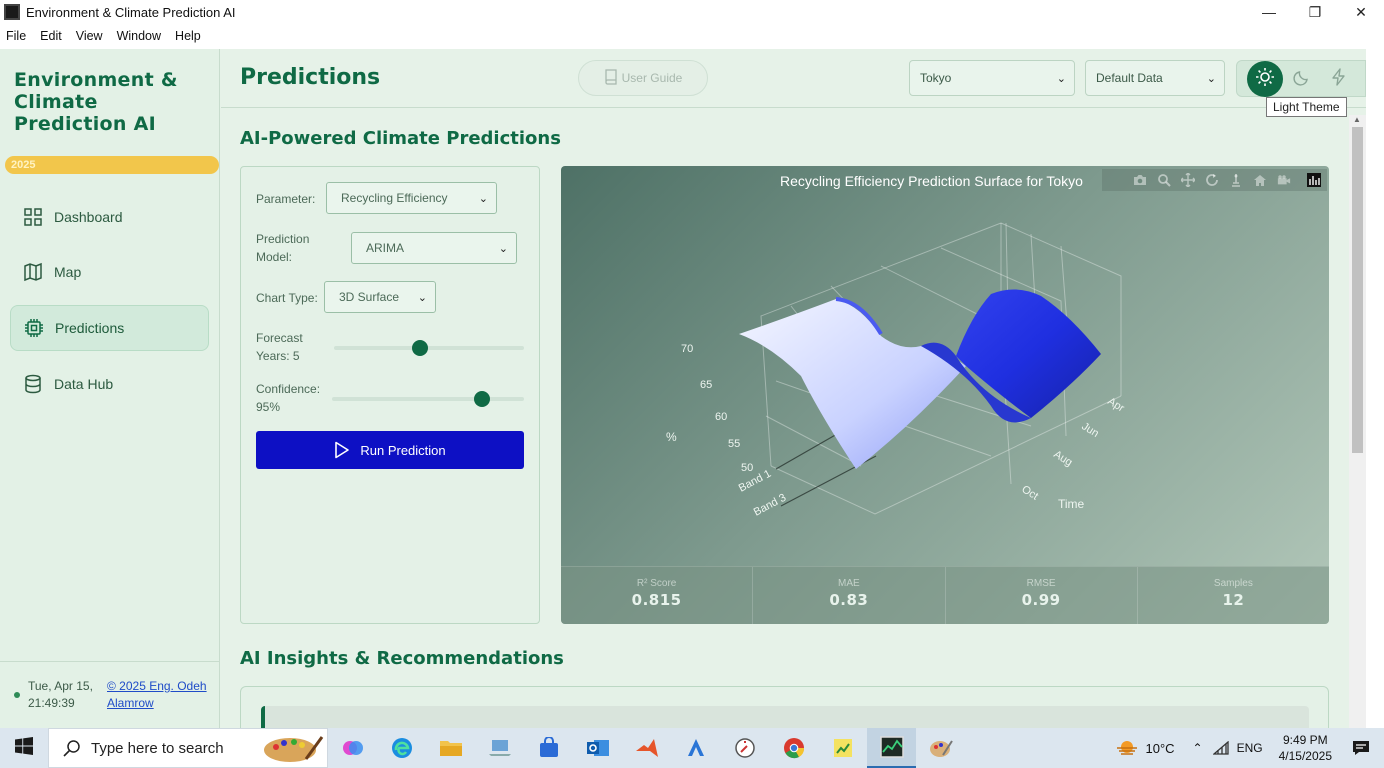  I want to click on menu-file: File, so click(16, 36).